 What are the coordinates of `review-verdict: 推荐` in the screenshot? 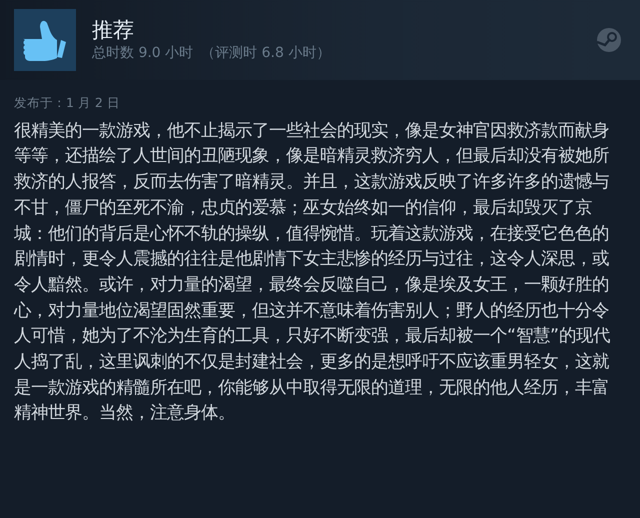 It's located at (113, 30).